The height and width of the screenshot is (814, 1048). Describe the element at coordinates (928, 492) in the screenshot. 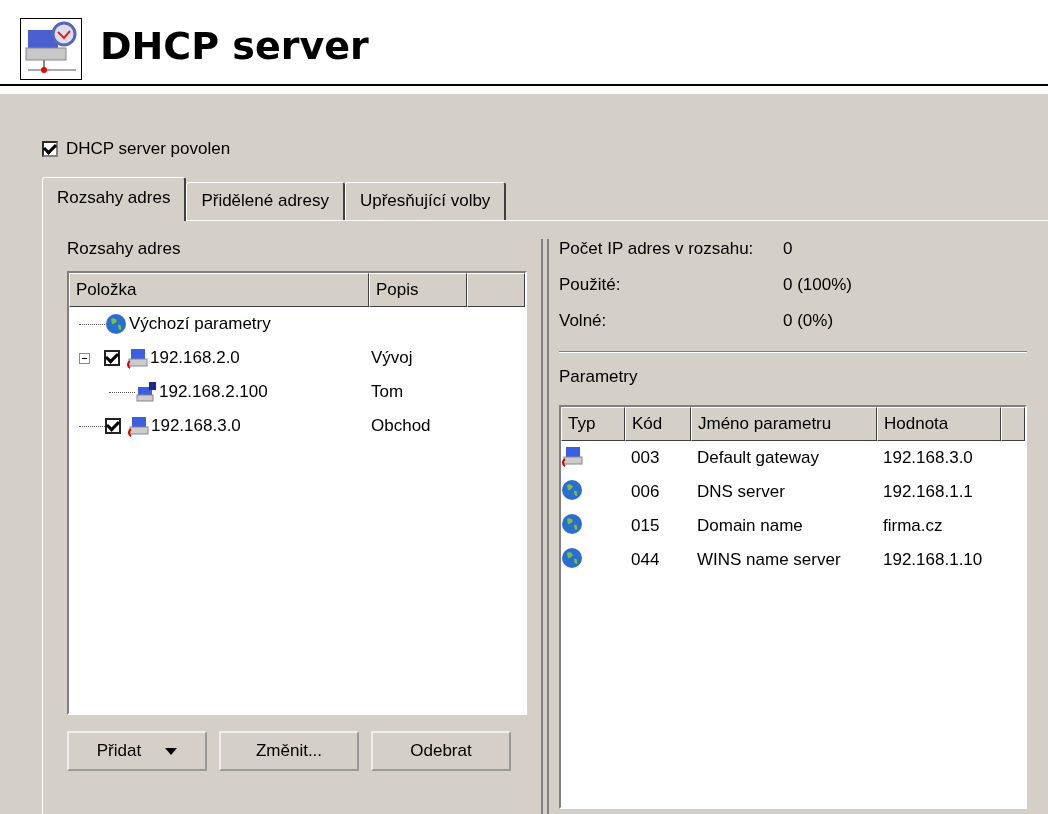

I see `table-cell-text: 192.168.1.1` at that location.